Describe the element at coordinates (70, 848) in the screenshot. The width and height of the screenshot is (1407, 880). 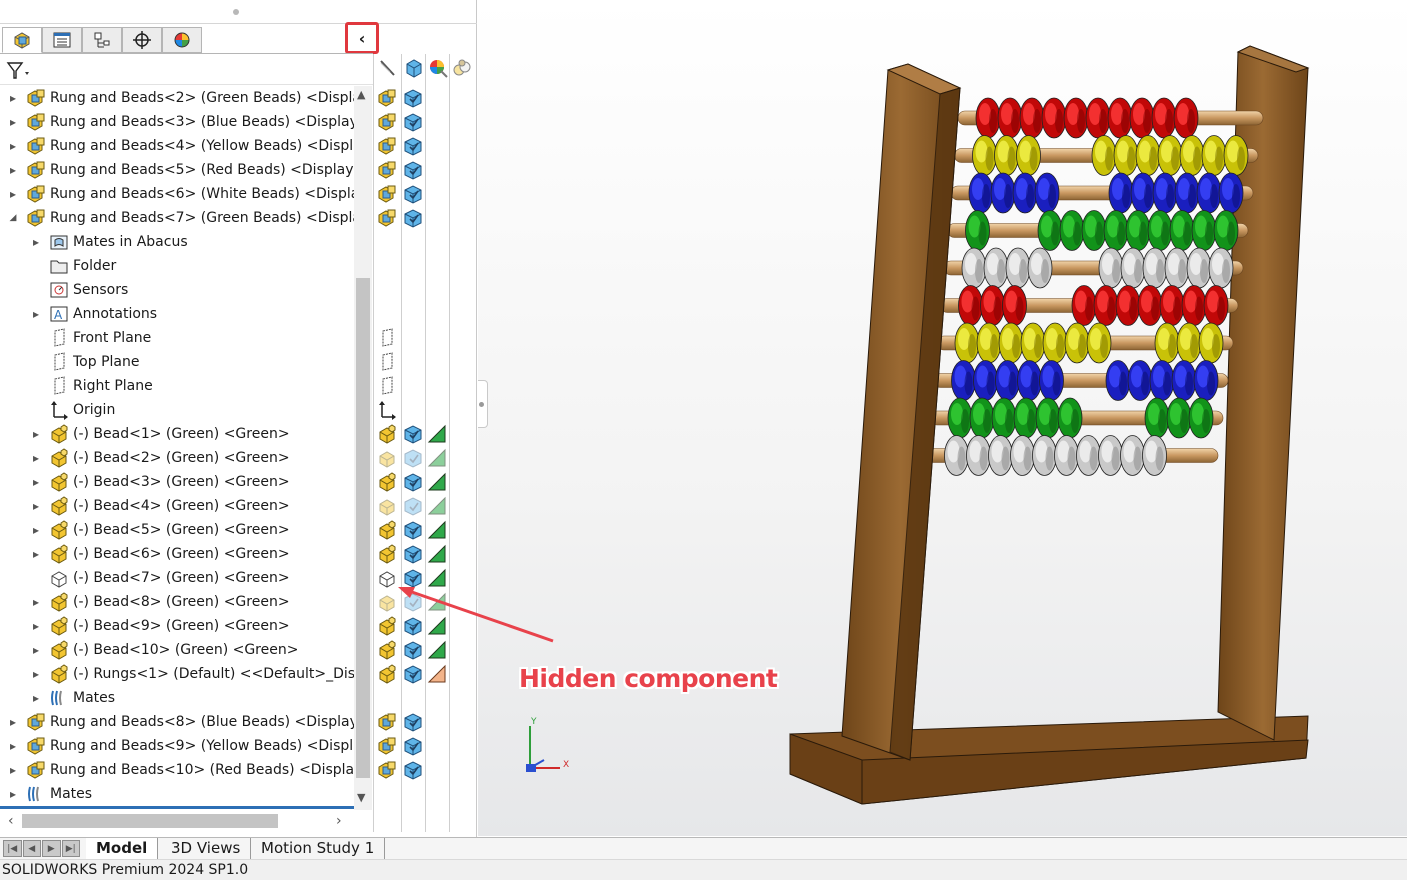
I see `last-tab-icon: ▶|` at that location.